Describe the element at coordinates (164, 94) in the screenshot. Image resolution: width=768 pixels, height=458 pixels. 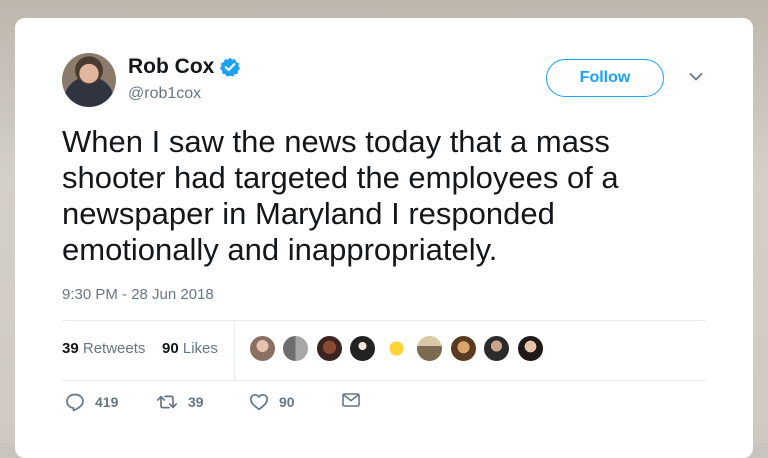
I see `author-handle: @rob1cox` at that location.